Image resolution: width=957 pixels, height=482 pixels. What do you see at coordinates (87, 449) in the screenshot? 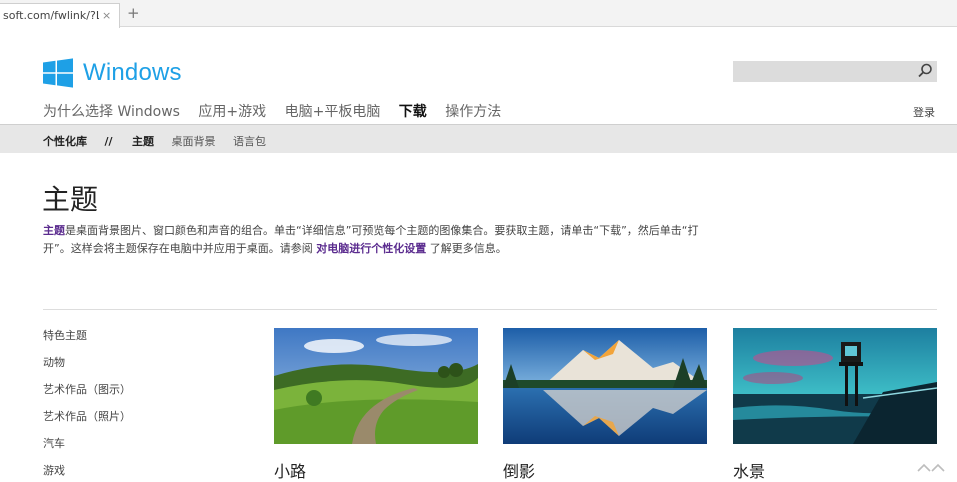
I see `category-cars: 汽车` at bounding box center [87, 449].